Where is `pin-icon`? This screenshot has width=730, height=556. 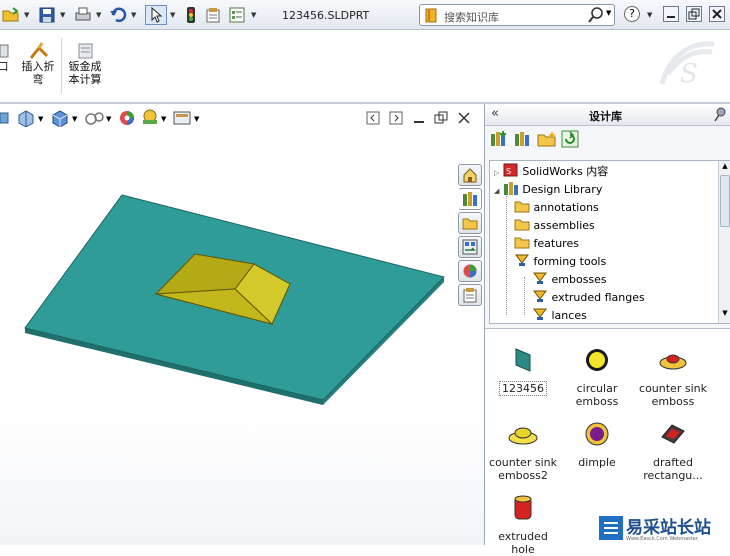
pin-icon is located at coordinates (720, 115).